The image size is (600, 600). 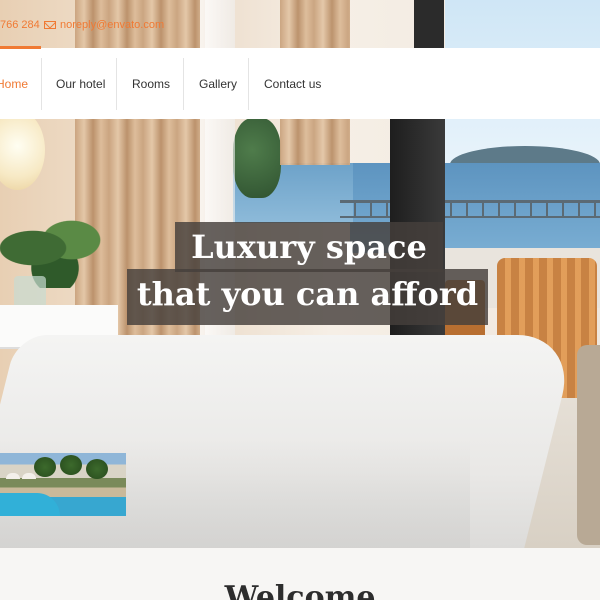 What do you see at coordinates (20, 25) in the screenshot?
I see `phone-number: 766 284` at bounding box center [20, 25].